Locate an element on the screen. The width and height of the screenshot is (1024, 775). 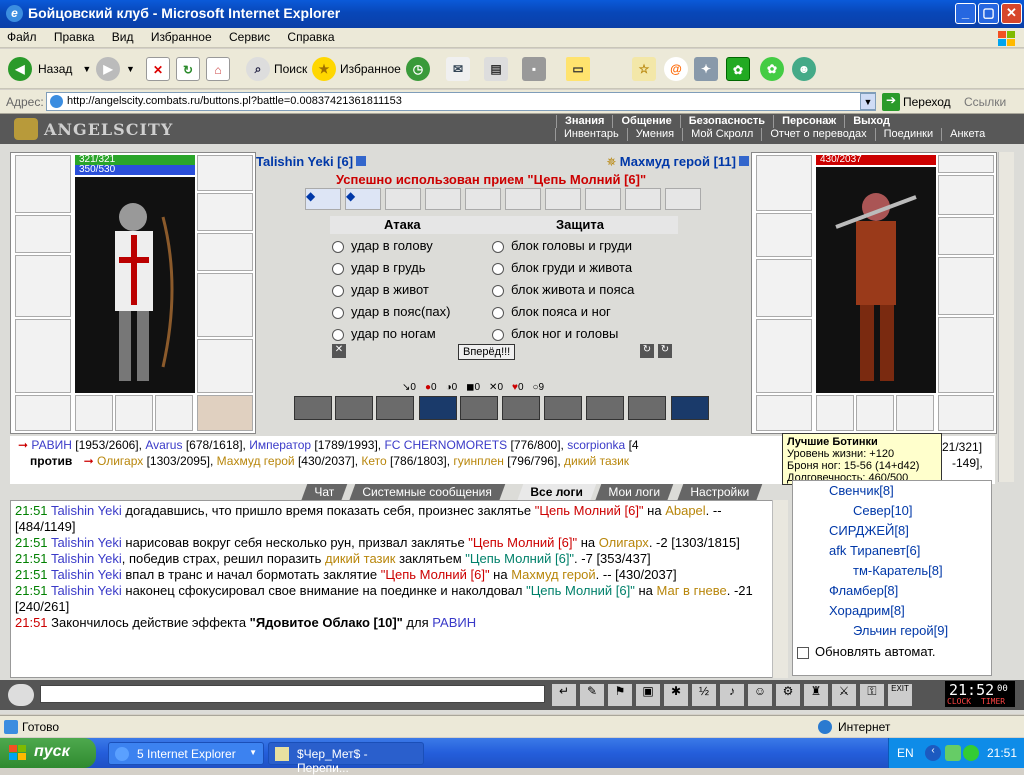
scroll-icon: ½ is located at coordinates (704, 695).